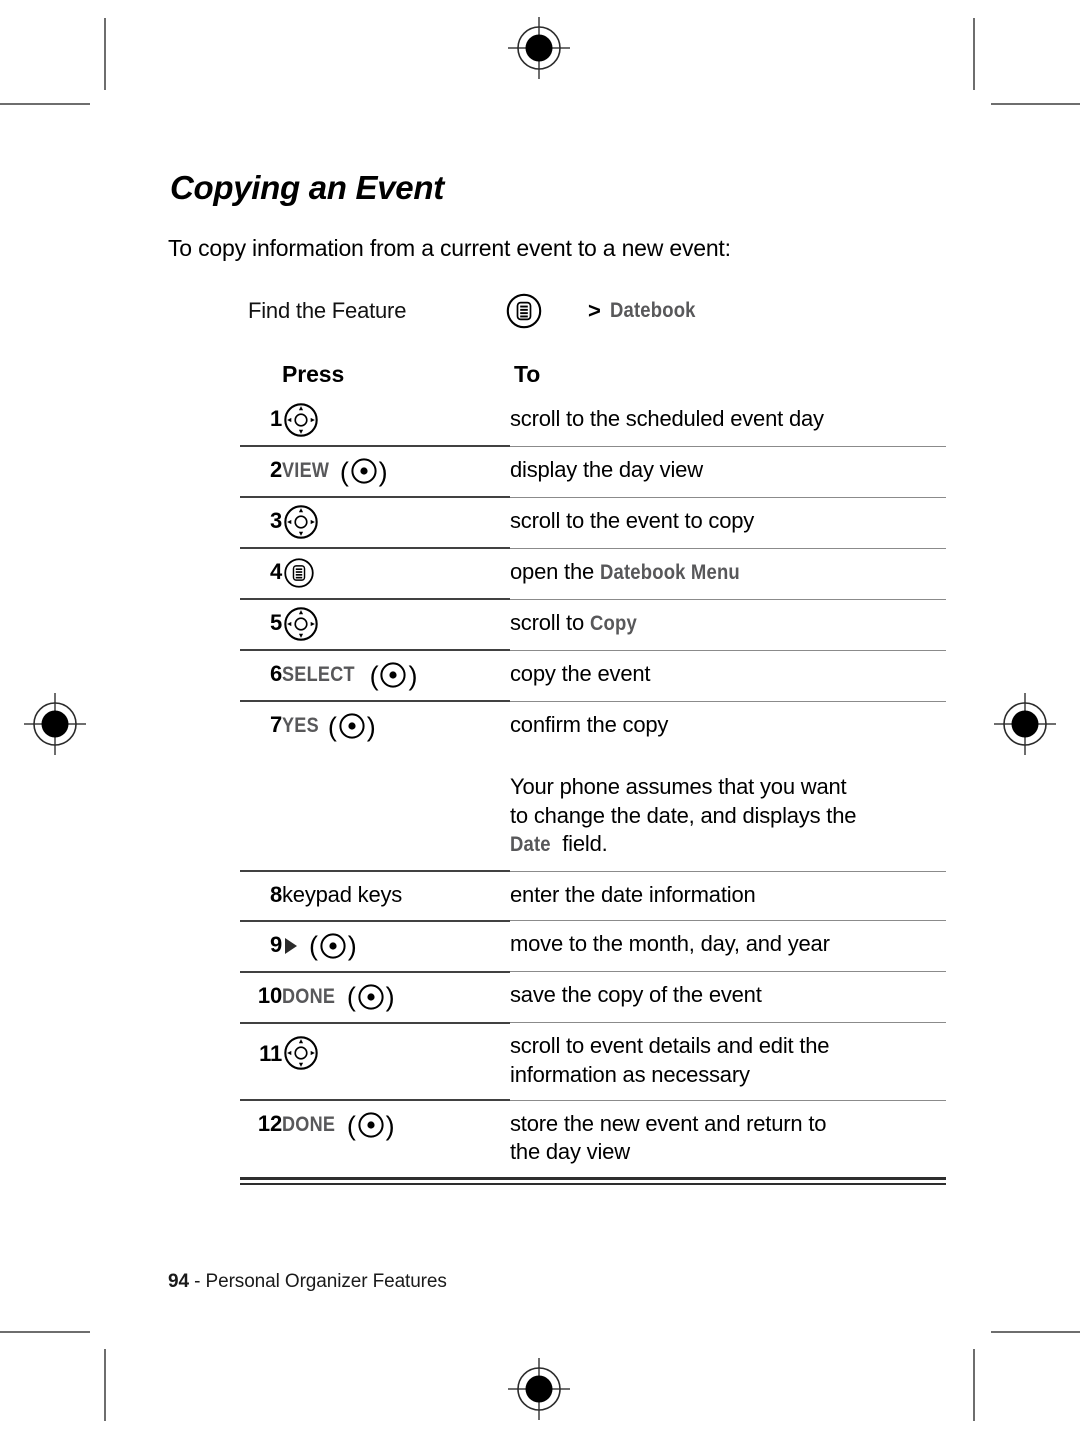  Describe the element at coordinates (728, 675) in the screenshot. I see `step-description: copy the event` at that location.